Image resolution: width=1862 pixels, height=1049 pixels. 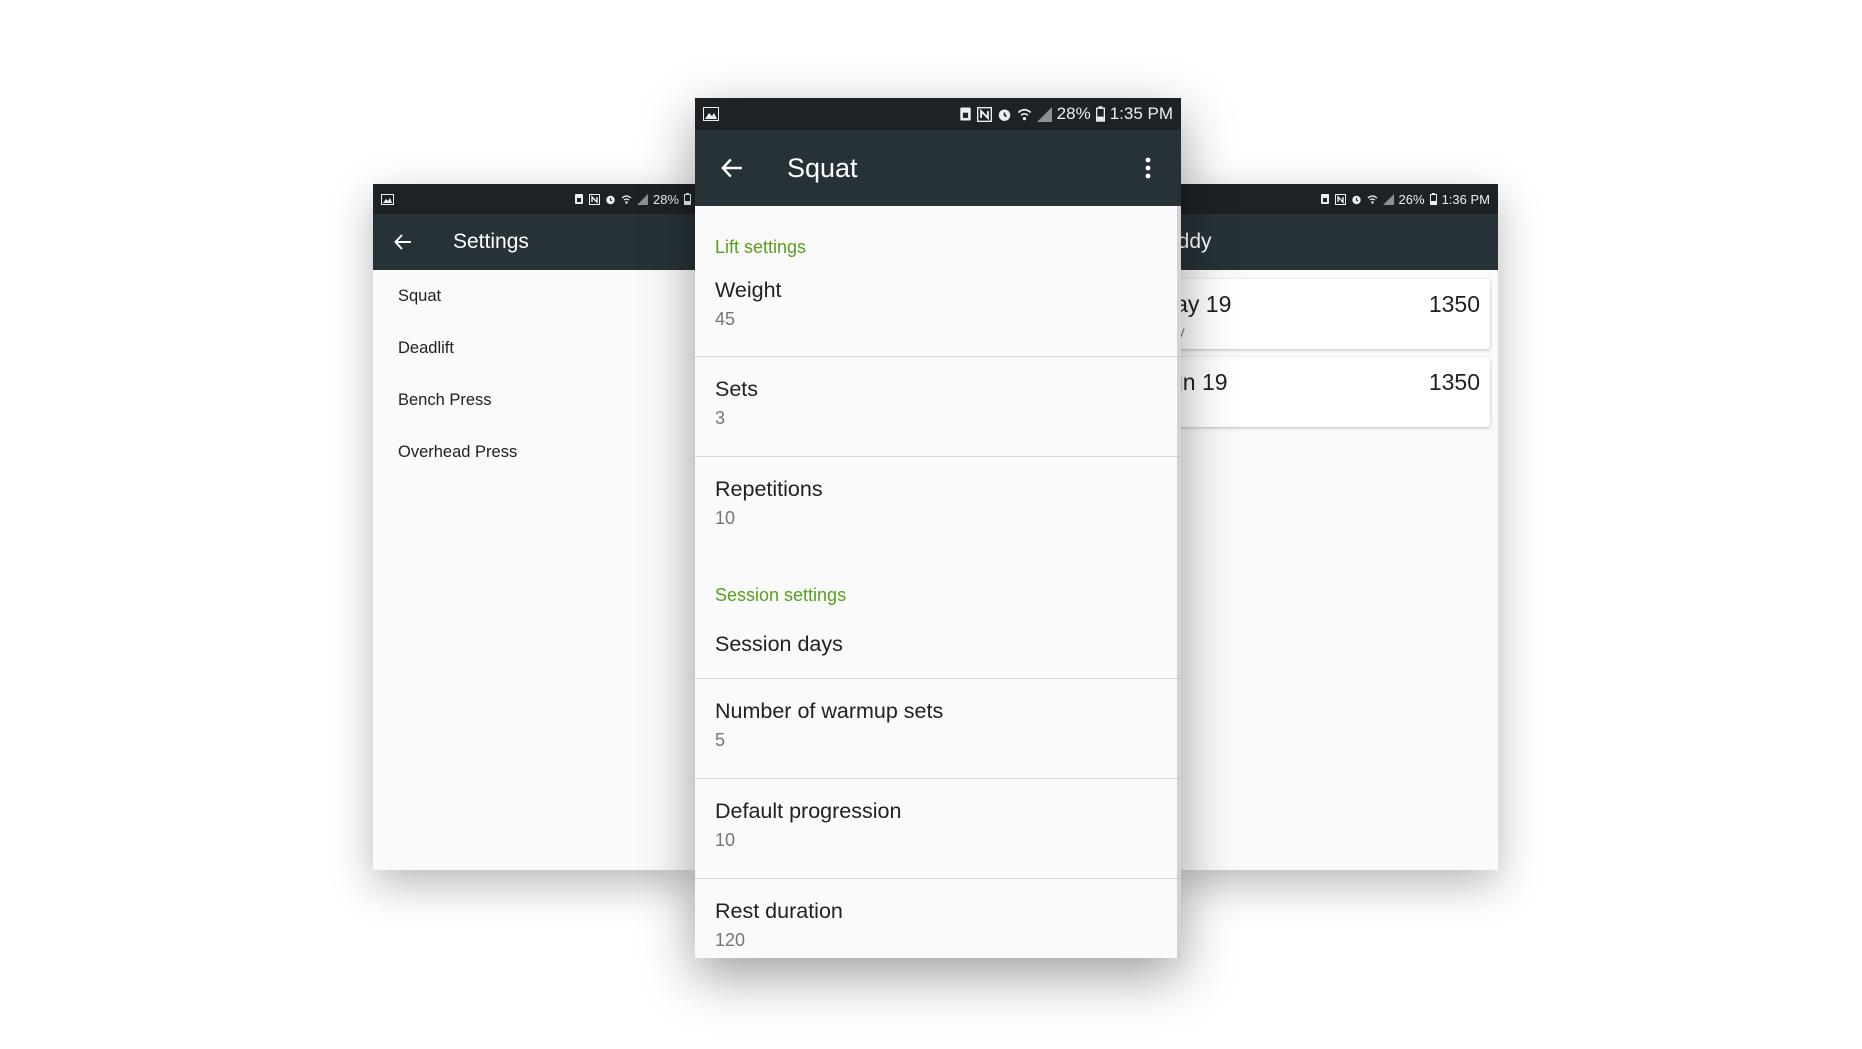 I want to click on pref-title: Session days, so click(x=779, y=644).